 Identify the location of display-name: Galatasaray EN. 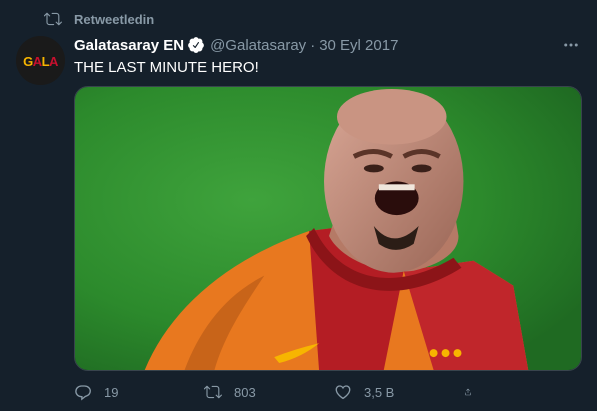
(129, 45).